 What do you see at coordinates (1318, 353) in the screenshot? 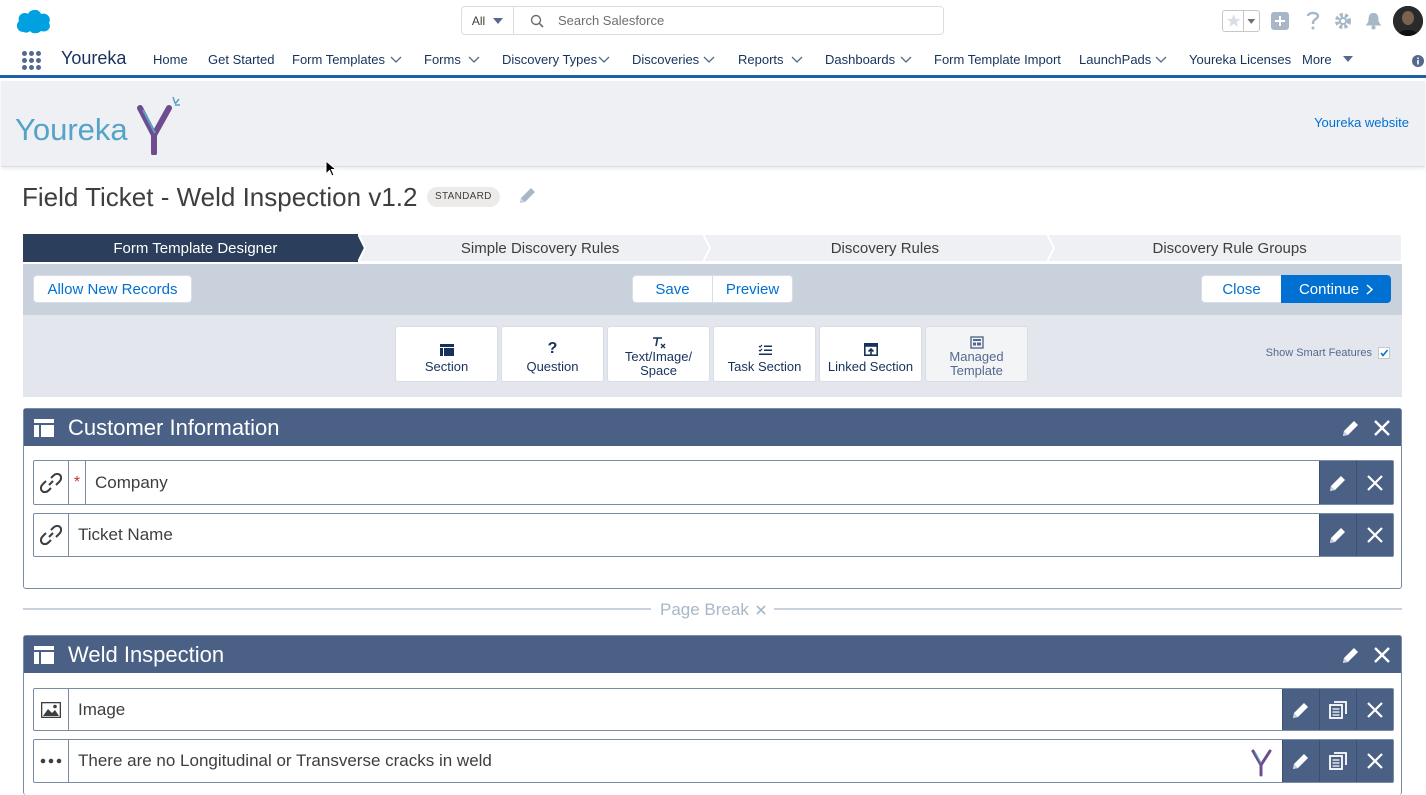
I see `show-smart-features-label: Show Smart Features` at bounding box center [1318, 353].